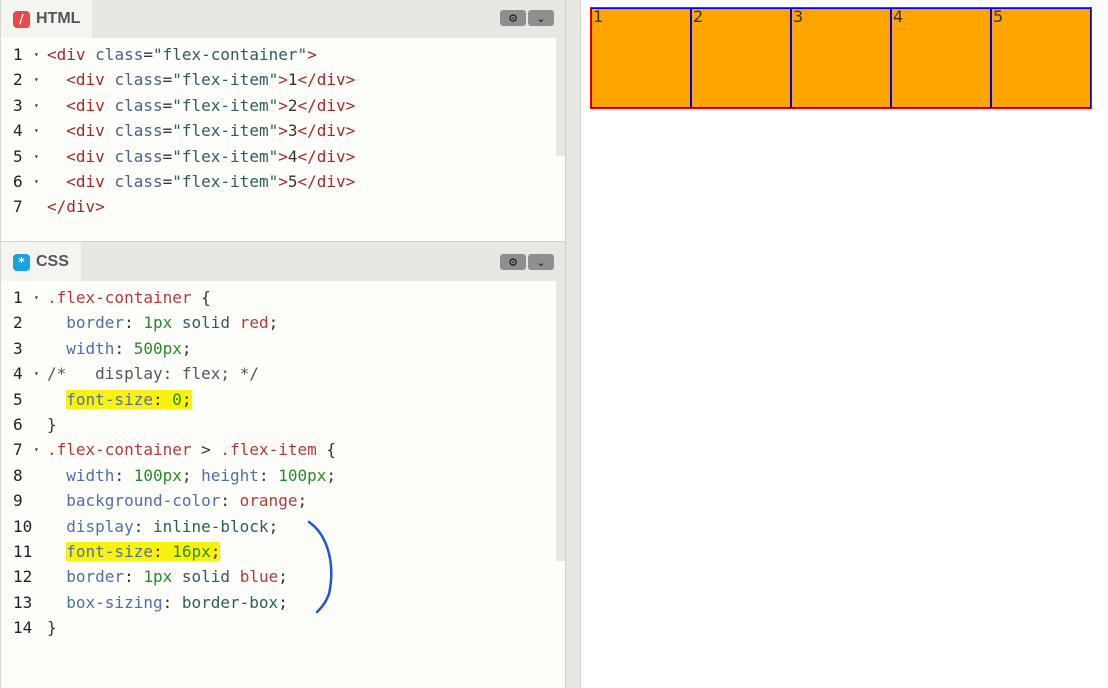  Describe the element at coordinates (18, 54) in the screenshot. I see `line-number: 1` at that location.